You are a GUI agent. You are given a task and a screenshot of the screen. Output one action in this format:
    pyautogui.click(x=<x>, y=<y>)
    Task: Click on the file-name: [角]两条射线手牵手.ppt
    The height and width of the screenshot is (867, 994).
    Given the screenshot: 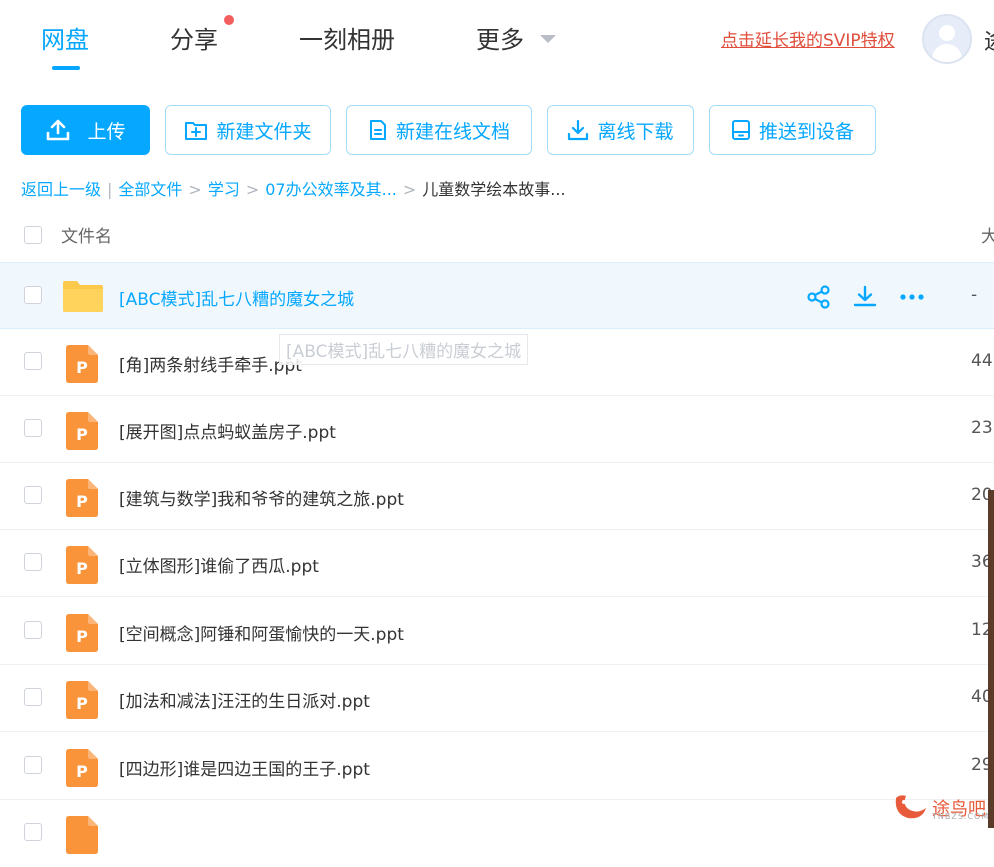 What is the action you would take?
    pyautogui.click(x=210, y=363)
    